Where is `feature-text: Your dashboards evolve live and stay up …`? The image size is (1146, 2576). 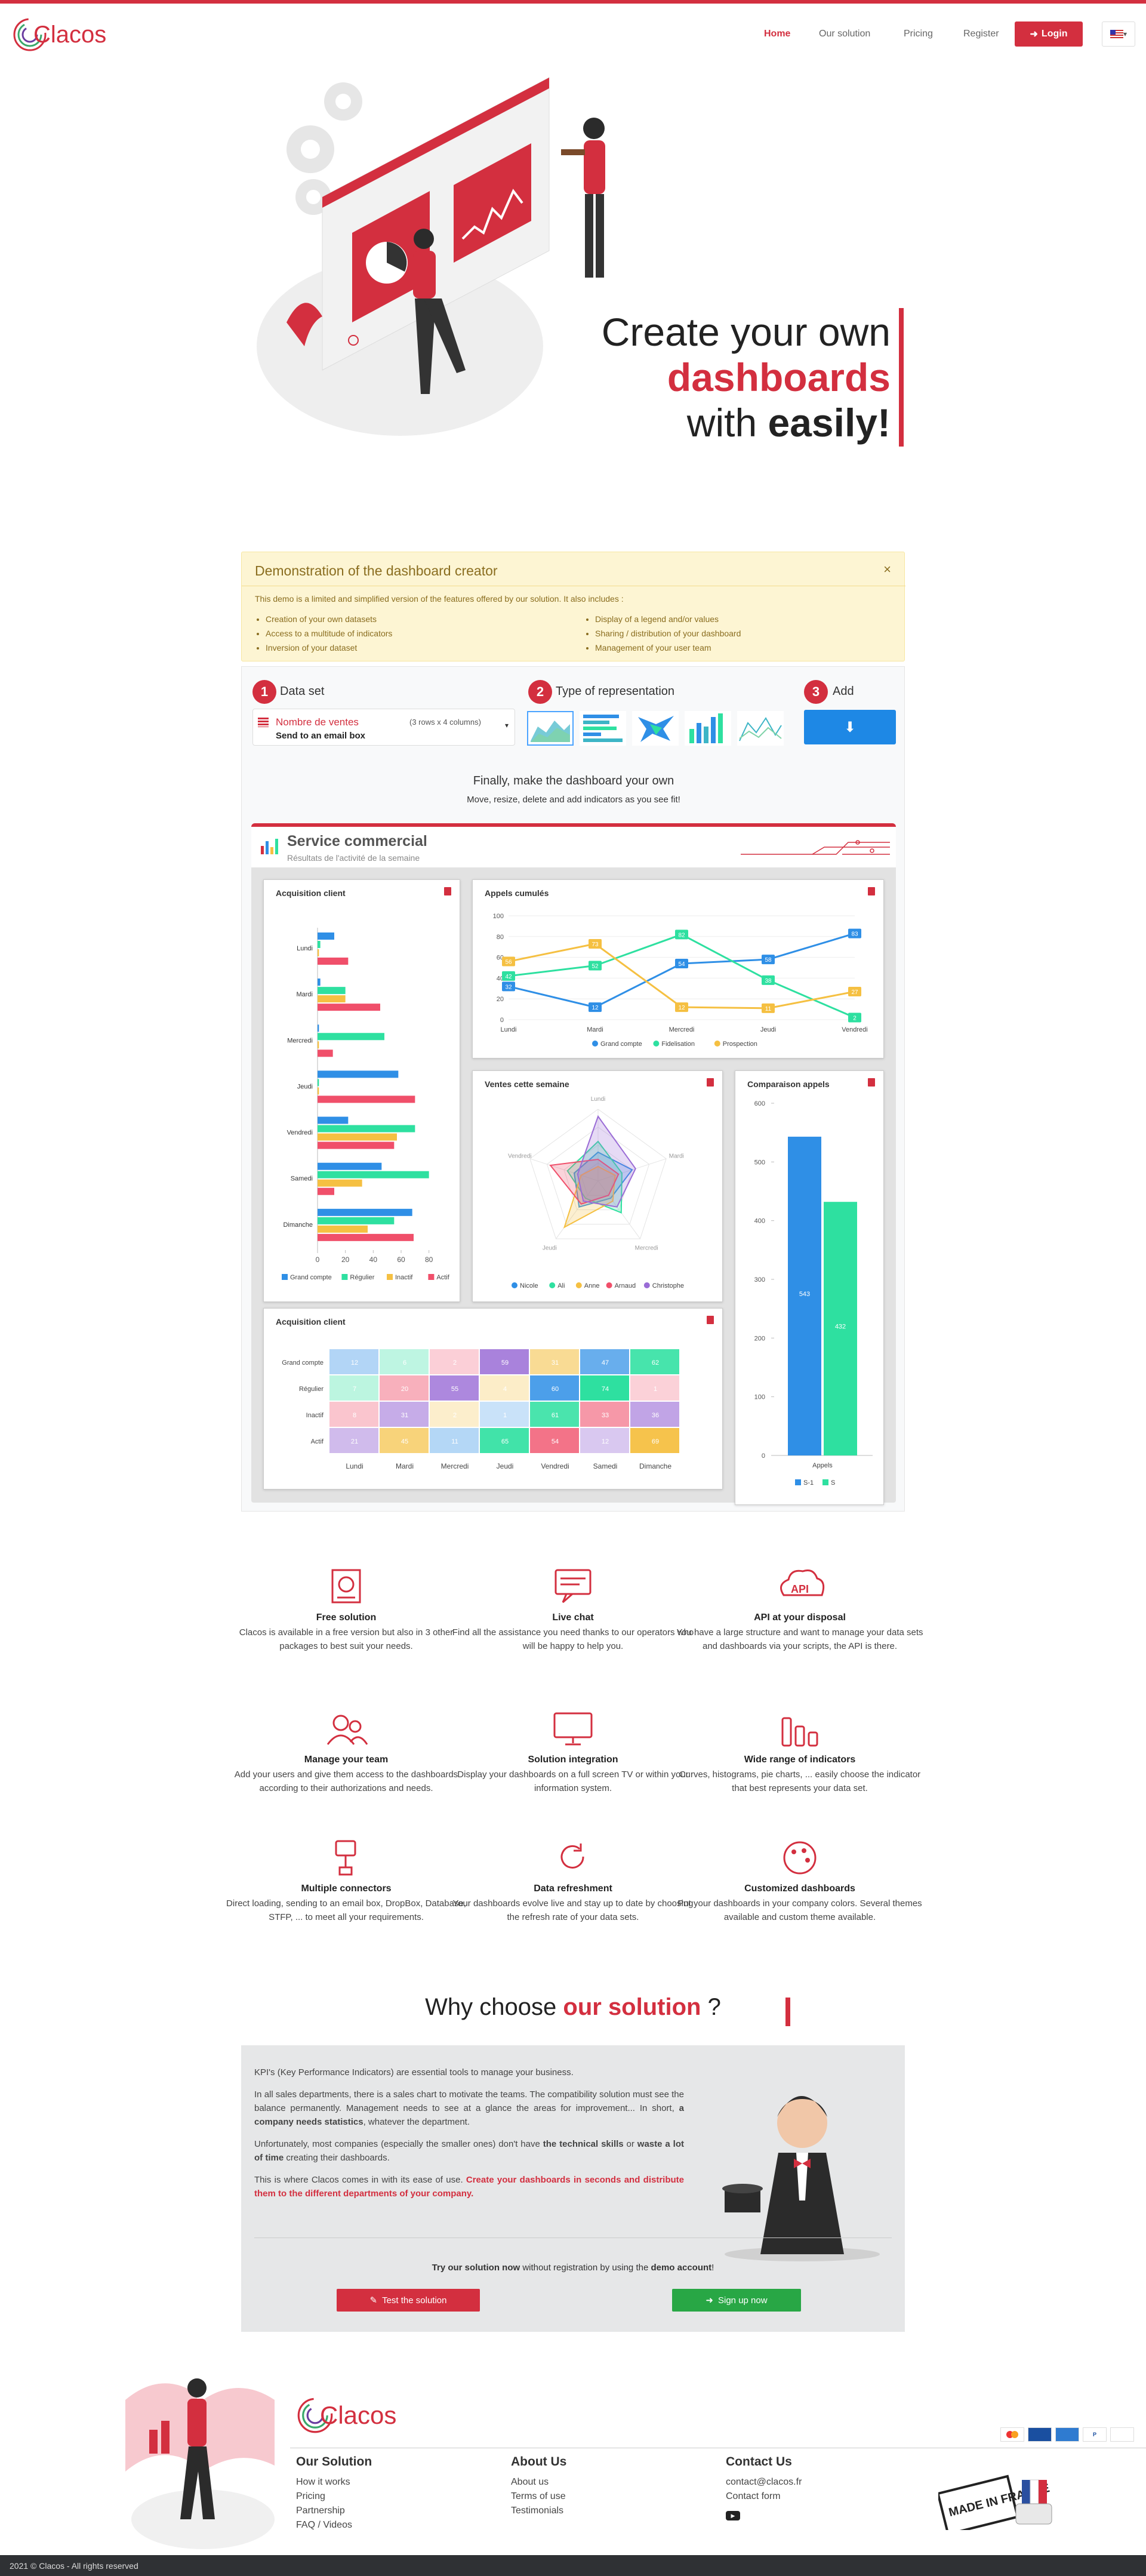 feature-text: Your dashboards evolve live and stay up … is located at coordinates (573, 1910).